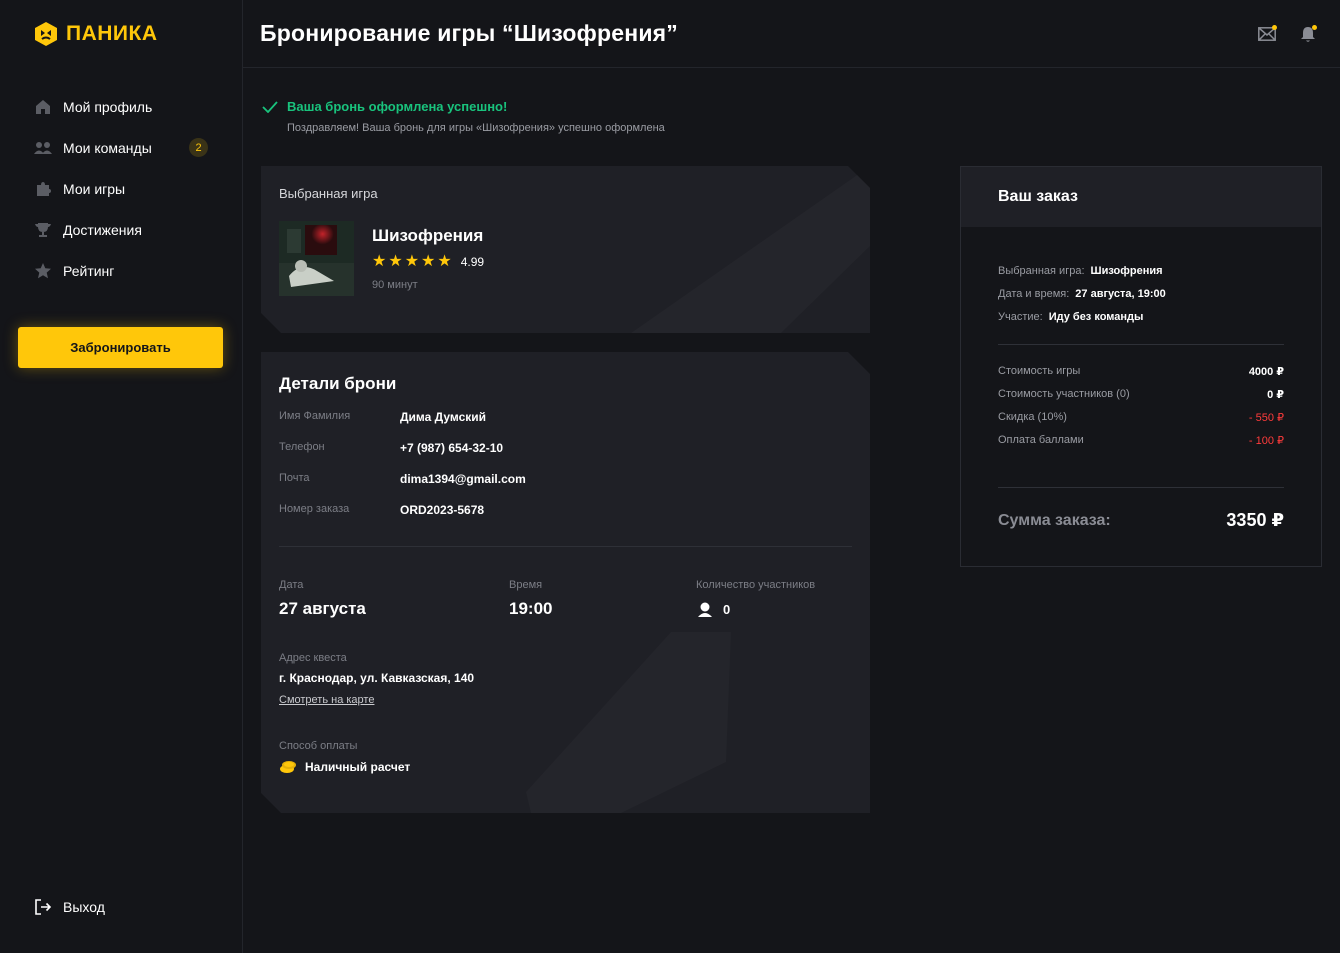 The height and width of the screenshot is (953, 1340). Describe the element at coordinates (338, 383) in the screenshot. I see `details-title: Детали брони` at that location.